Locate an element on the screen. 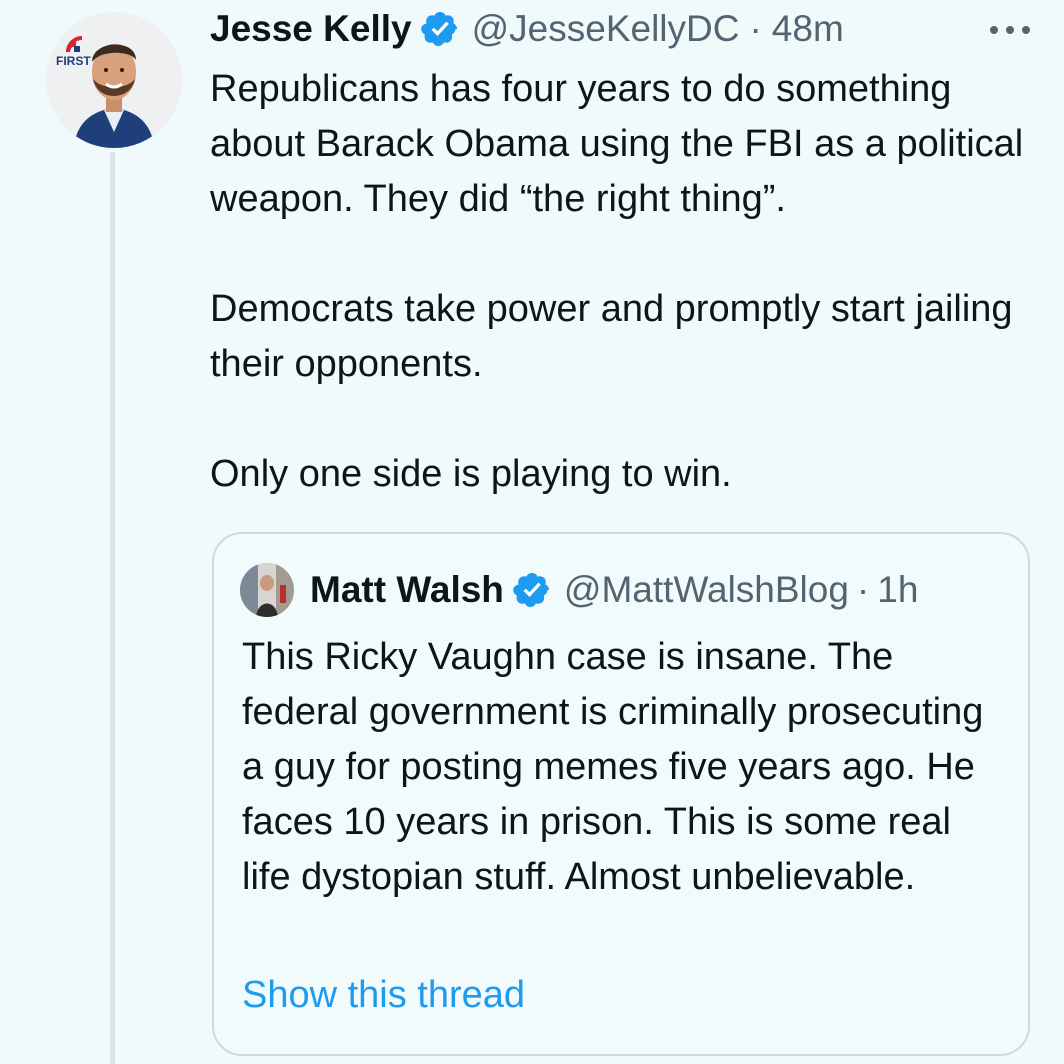 This screenshot has width=1064, height=1064. quoted-tweet-header: Matt Walsh @MattWalshBlog · 1h is located at coordinates (579, 590).